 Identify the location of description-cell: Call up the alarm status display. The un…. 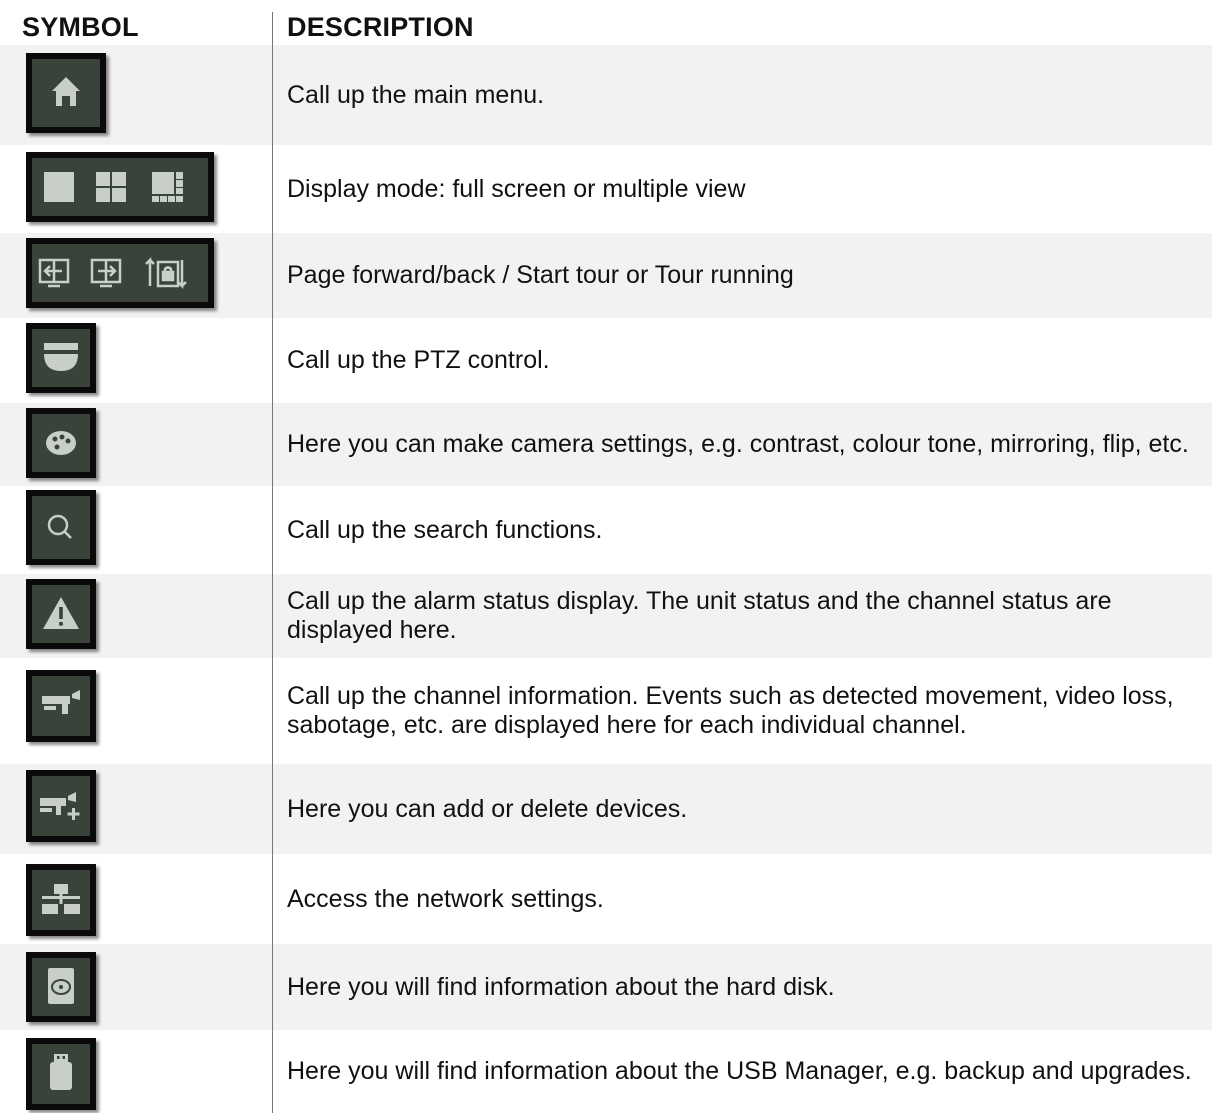
(699, 615).